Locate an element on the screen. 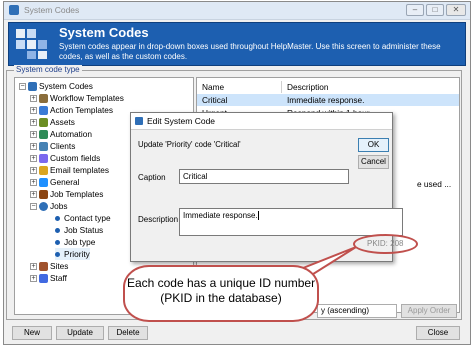  tree-item-priority: Priority is located at coordinates (72, 254).